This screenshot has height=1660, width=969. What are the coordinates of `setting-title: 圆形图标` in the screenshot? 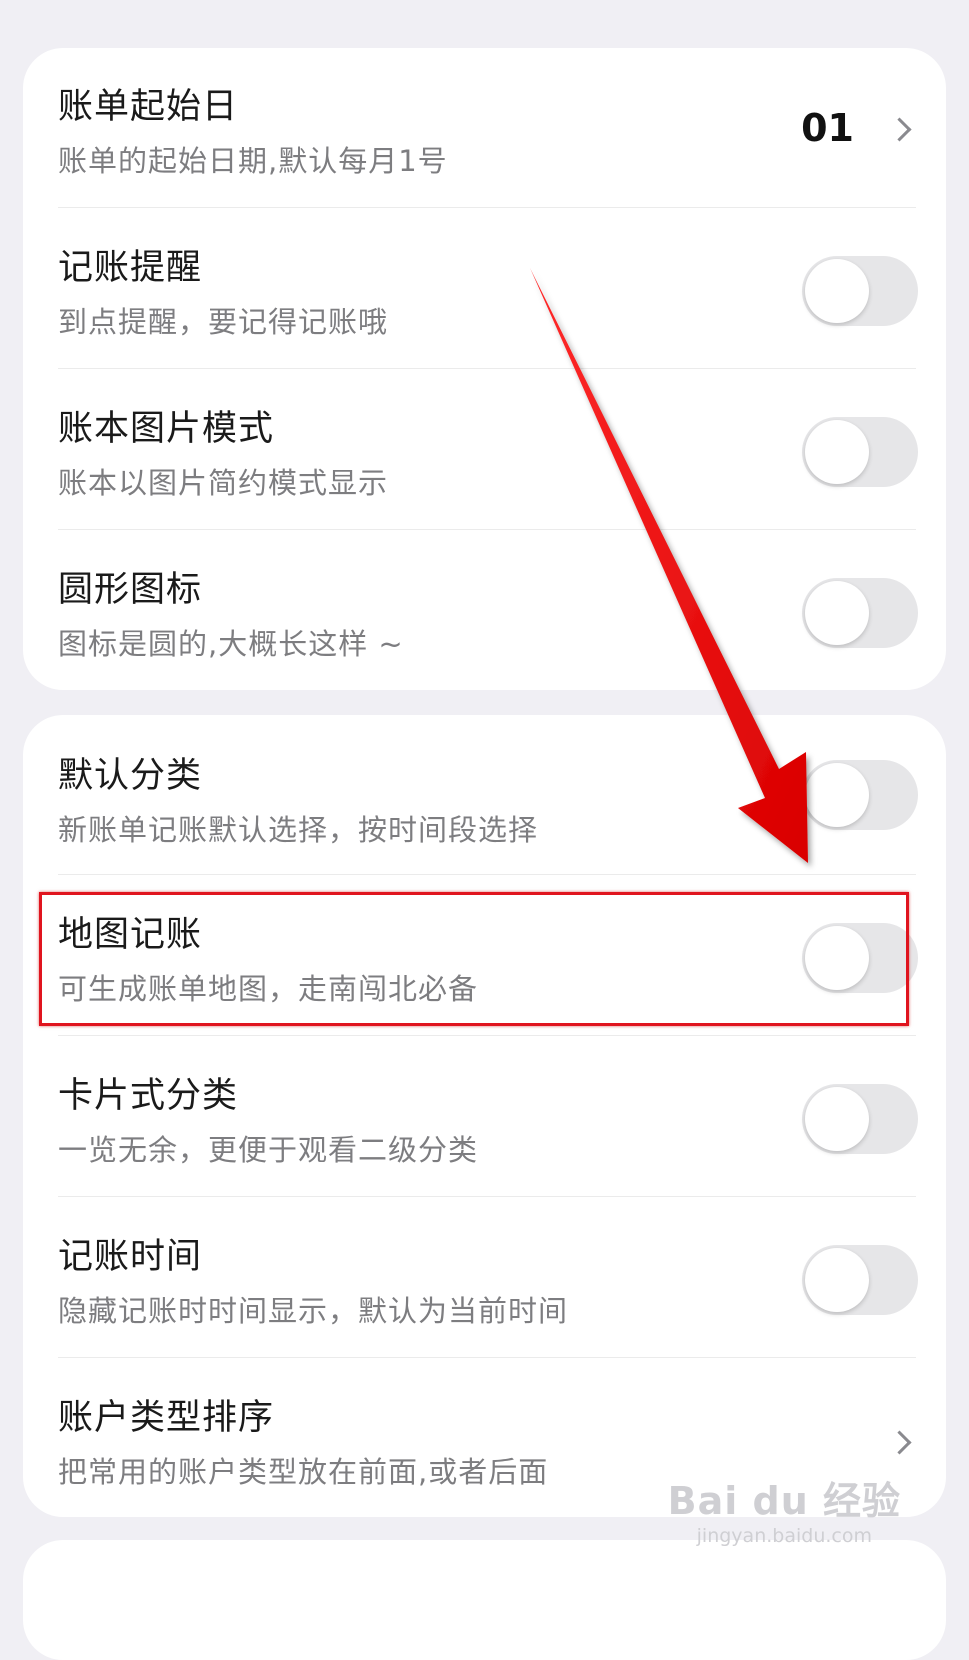 It's located at (130, 590).